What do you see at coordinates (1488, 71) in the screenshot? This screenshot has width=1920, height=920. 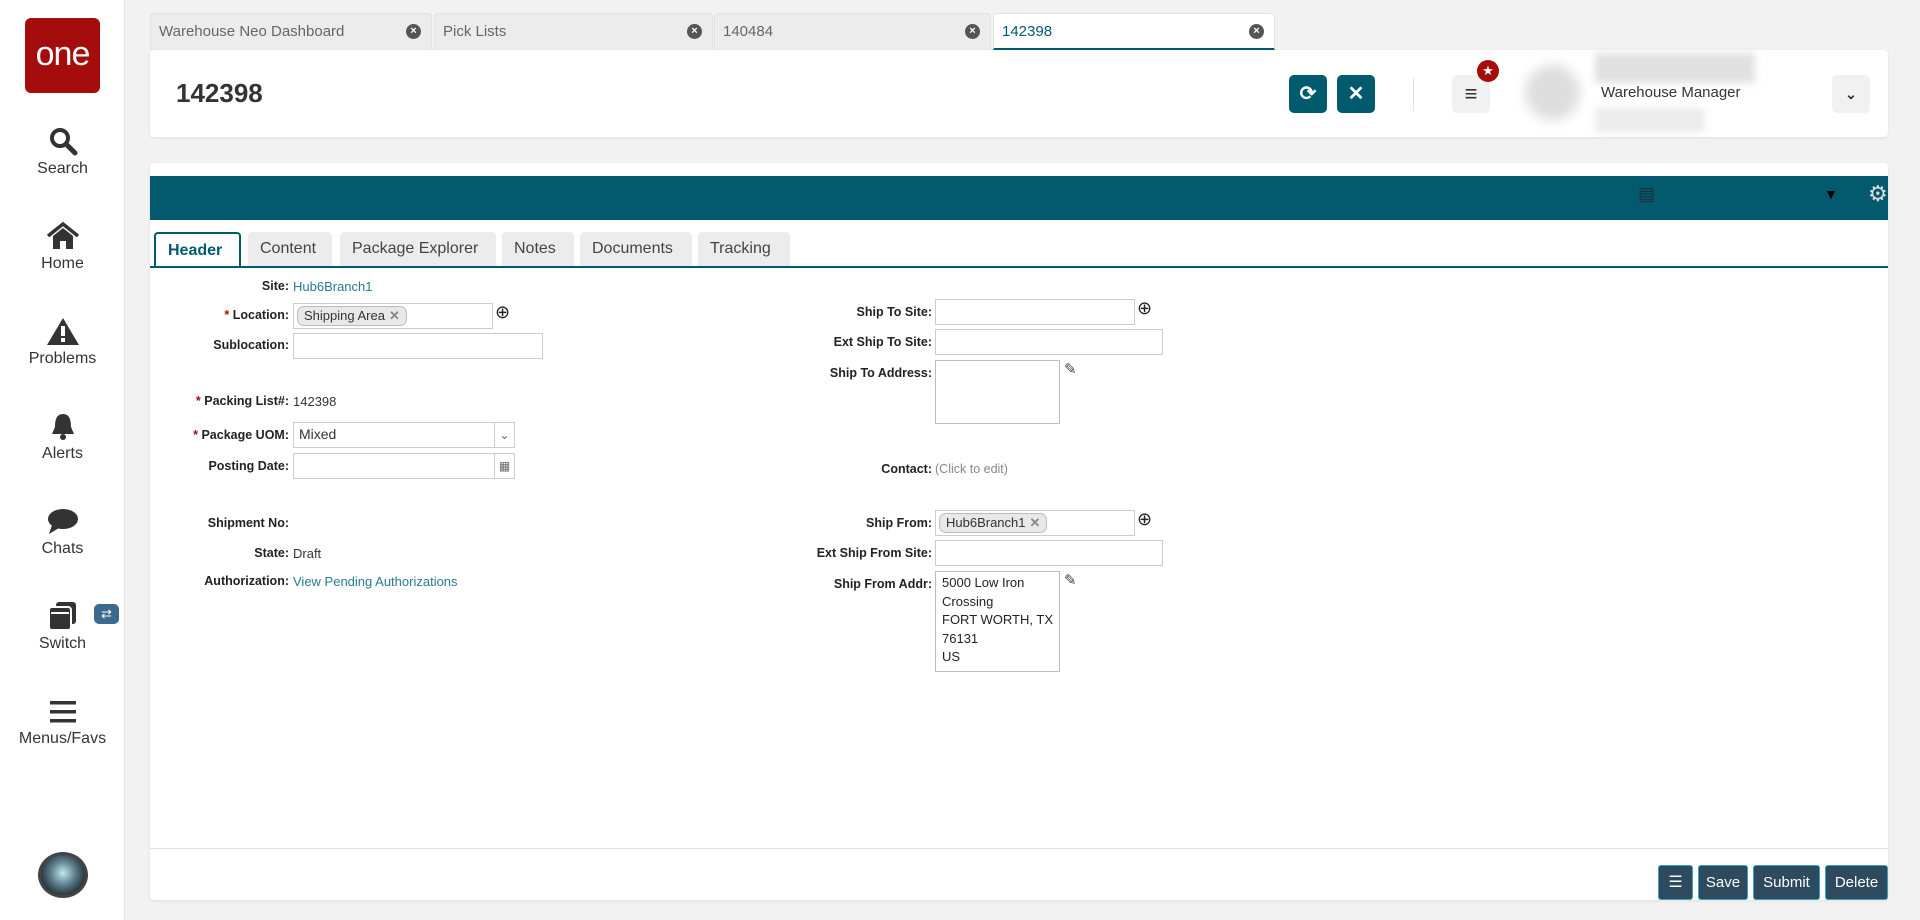 I see `favorites-star-icon: ★` at bounding box center [1488, 71].